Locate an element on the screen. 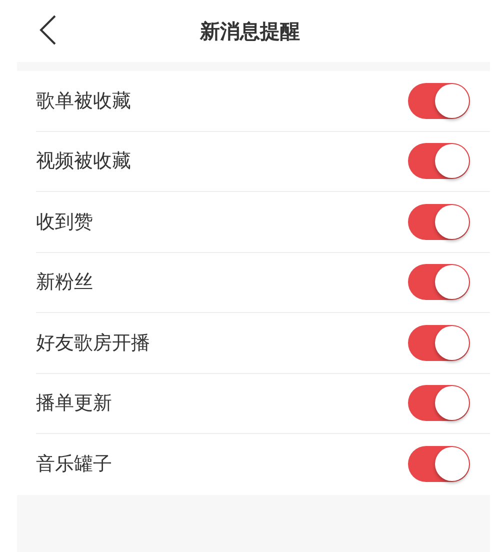 This screenshot has width=500, height=552. setting-label: 好友歌房开播 is located at coordinates (93, 343).